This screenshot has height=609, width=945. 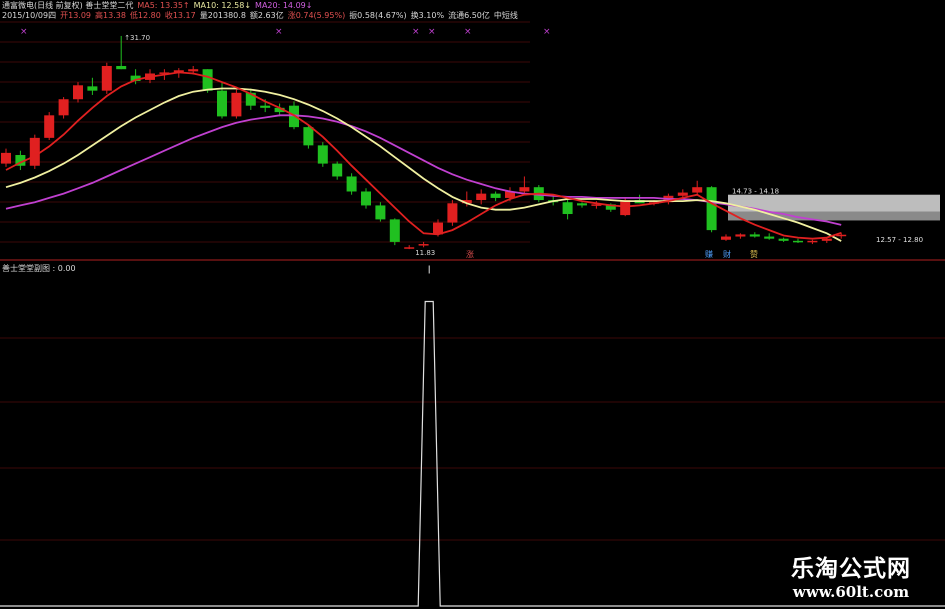 What do you see at coordinates (110, 15) in the screenshot?
I see `header-field-line2-2: 高13.38` at bounding box center [110, 15].